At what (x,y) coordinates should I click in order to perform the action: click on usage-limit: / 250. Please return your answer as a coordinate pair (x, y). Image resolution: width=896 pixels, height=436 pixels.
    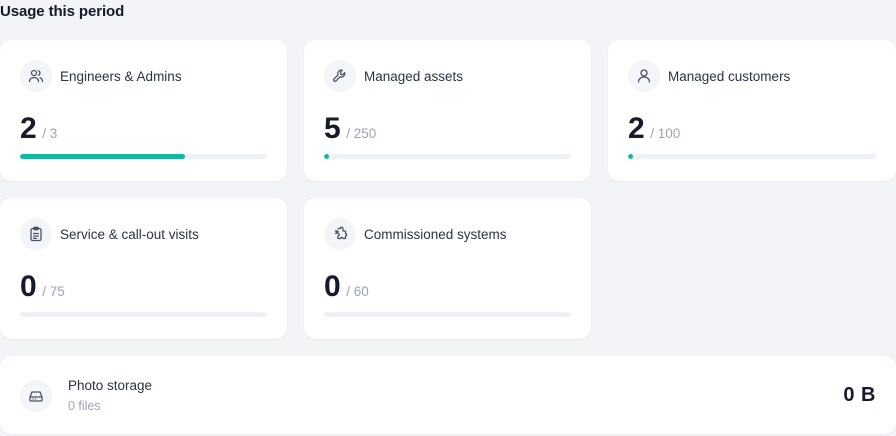
    Looking at the image, I should click on (361, 133).